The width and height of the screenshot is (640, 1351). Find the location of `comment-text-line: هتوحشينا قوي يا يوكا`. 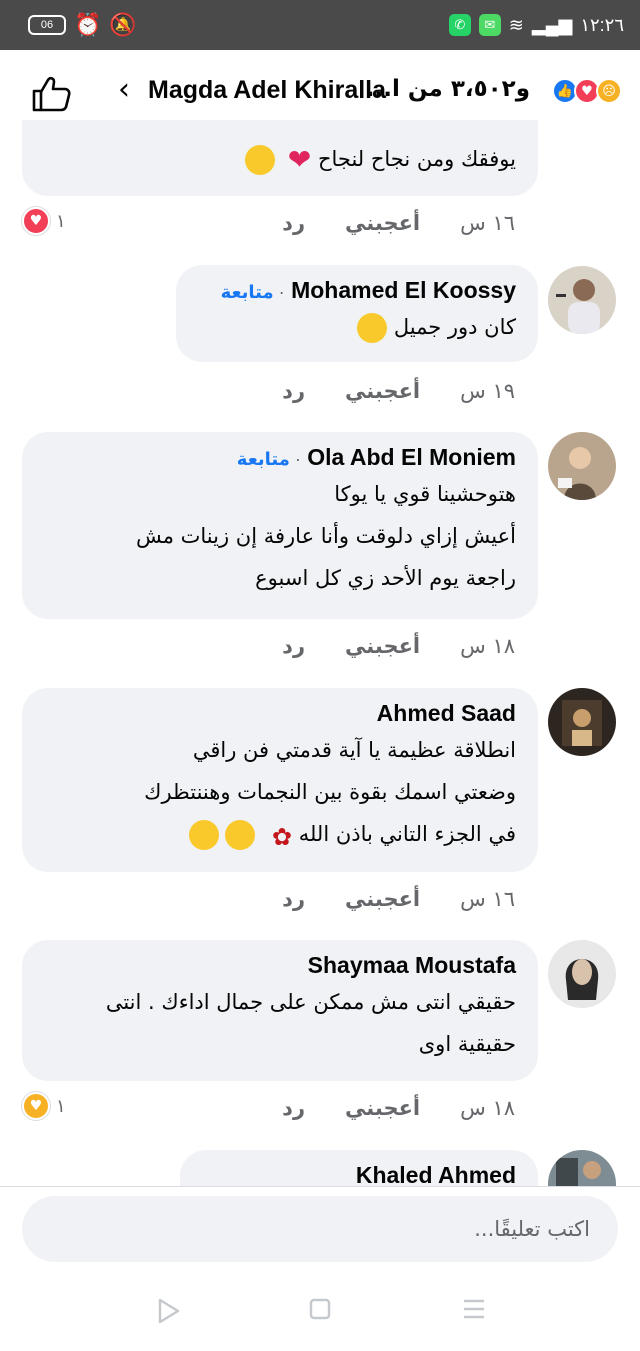

comment-text-line: هتوحشينا قوي يا يوكا is located at coordinates (425, 494).